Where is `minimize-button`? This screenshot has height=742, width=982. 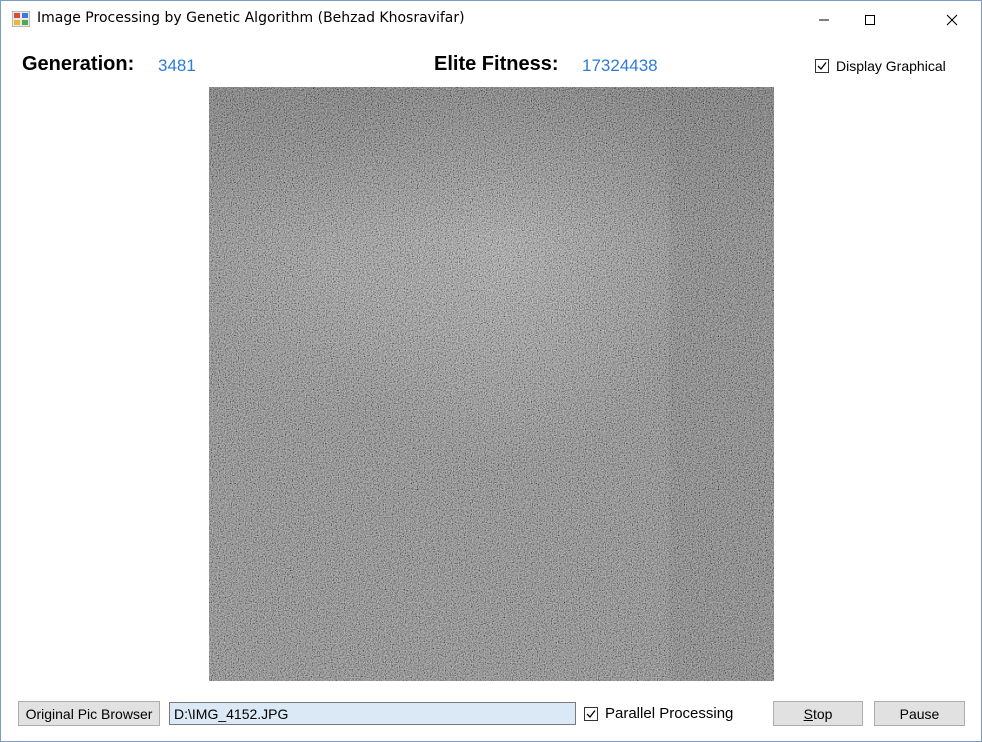 minimize-button is located at coordinates (824, 20).